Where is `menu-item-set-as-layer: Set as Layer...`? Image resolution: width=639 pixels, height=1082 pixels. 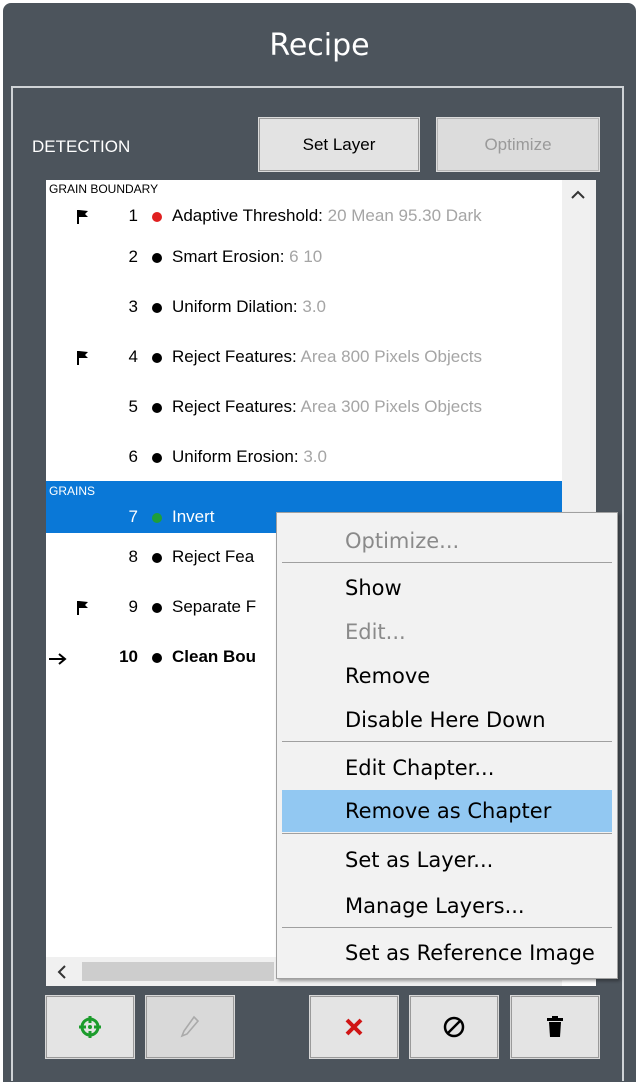 menu-item-set-as-layer: Set as Layer... is located at coordinates (447, 860).